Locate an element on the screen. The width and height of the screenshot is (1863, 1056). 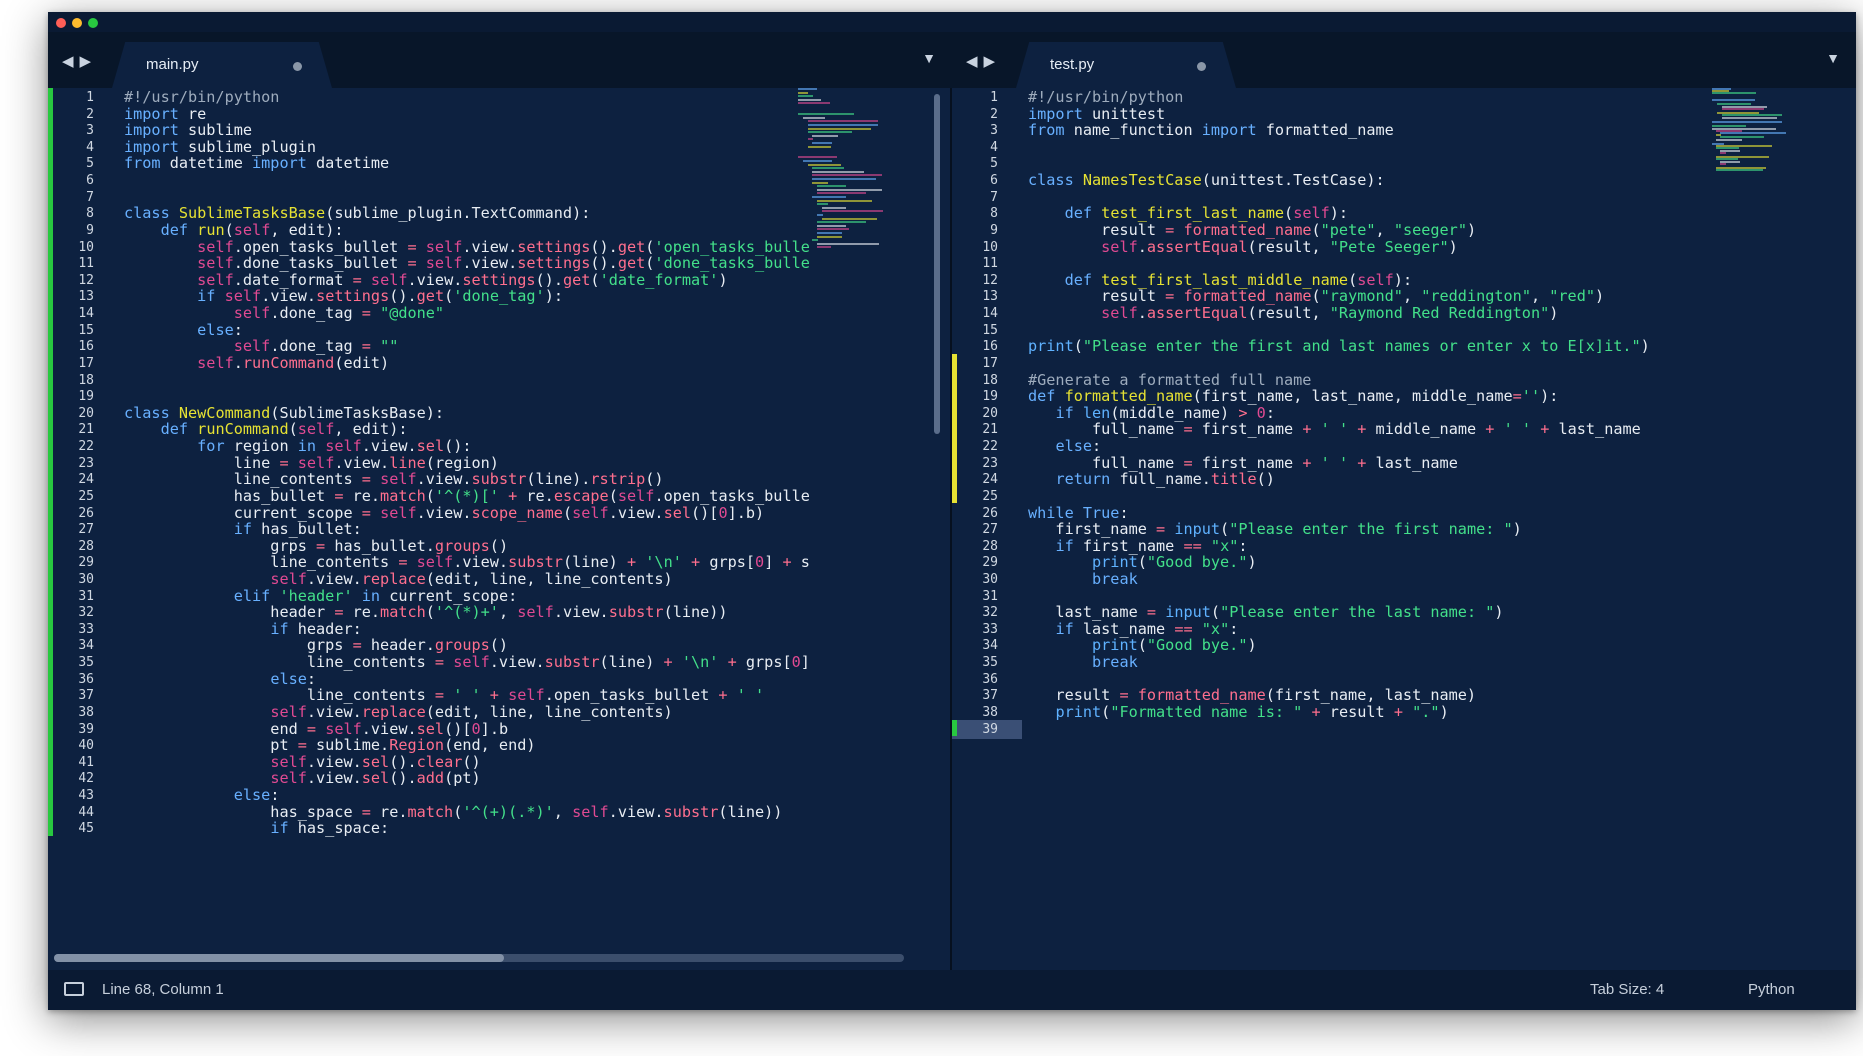
git-modified-marker is located at coordinates (954, 428).